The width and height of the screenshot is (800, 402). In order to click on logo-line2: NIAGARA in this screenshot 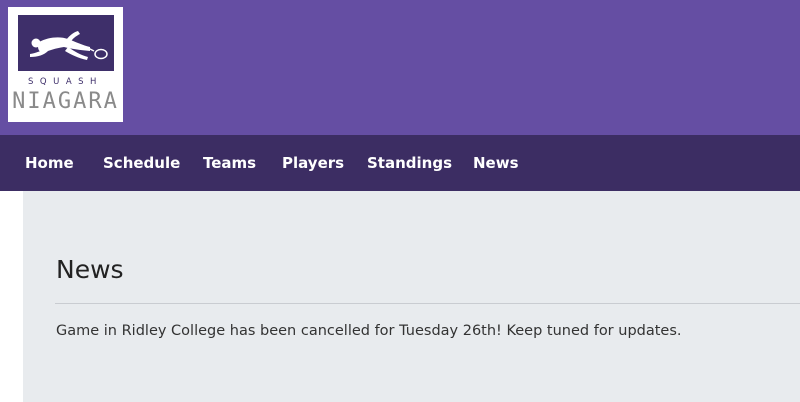, I will do `click(65, 101)`.